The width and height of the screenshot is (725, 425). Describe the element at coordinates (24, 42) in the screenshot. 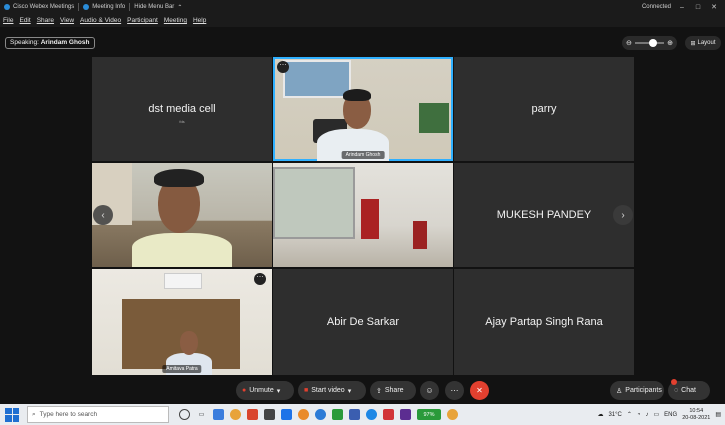

I see `speaking-label: Speaking:` at that location.